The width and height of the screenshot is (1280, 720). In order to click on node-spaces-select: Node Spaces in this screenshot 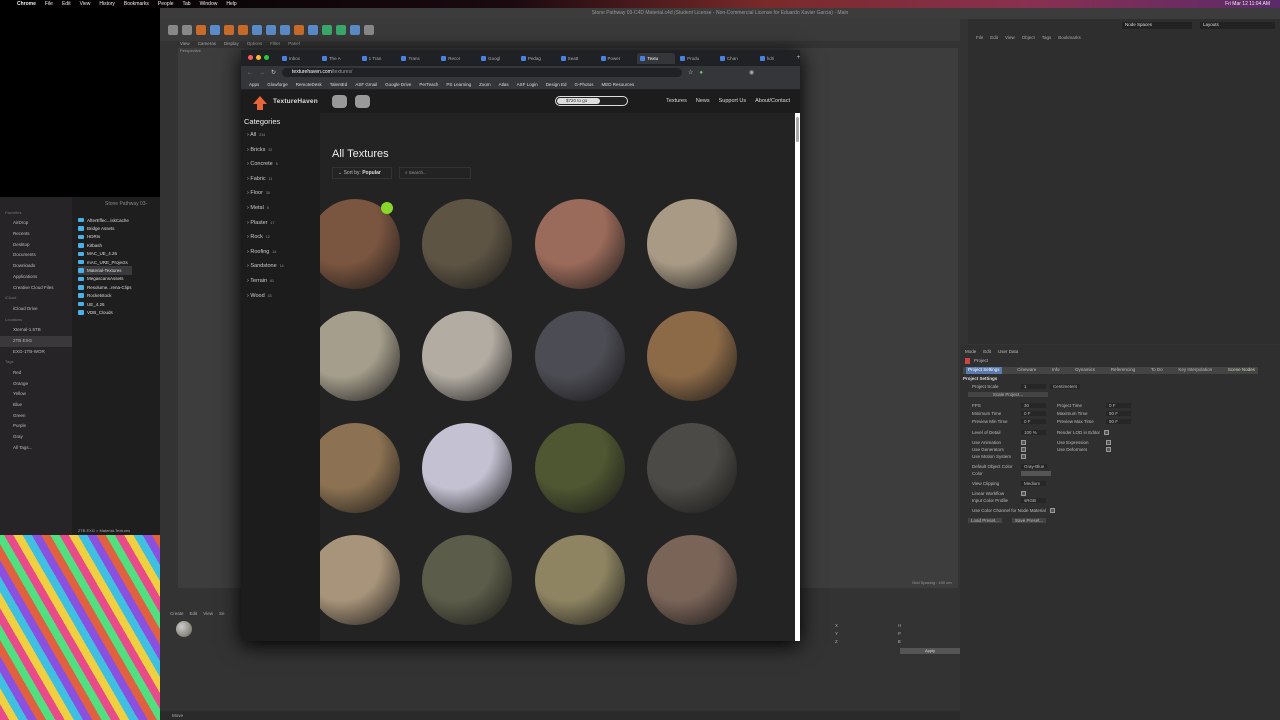, I will do `click(1157, 25)`.